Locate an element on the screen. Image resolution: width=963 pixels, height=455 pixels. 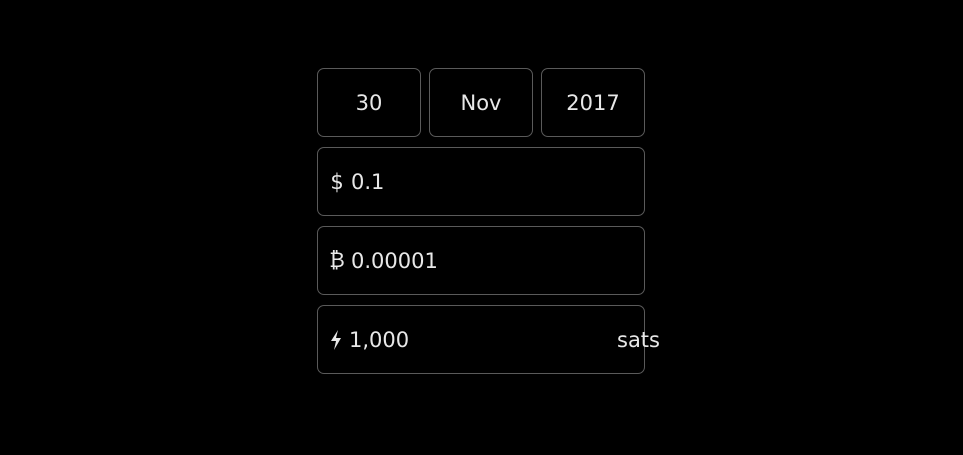
sats-input is located at coordinates (483, 339).